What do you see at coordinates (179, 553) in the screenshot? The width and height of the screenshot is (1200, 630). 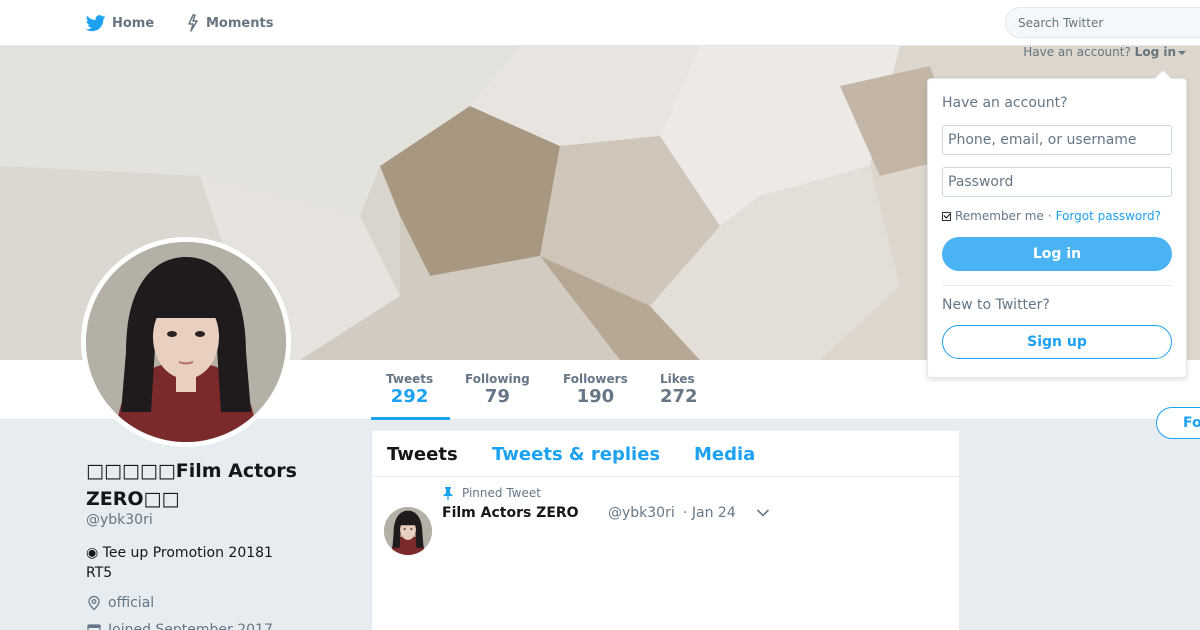 I see `bio-line: ◉ Tee up Promotion 20181` at bounding box center [179, 553].